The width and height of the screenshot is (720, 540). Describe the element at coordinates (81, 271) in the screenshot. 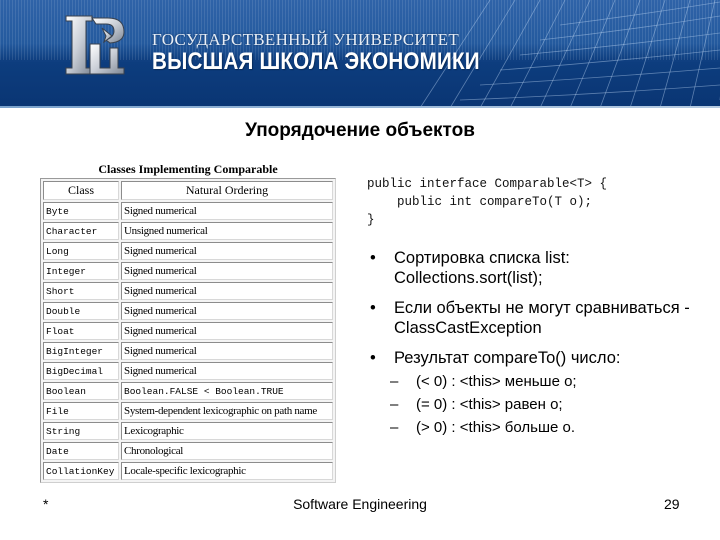

I see `class-cell: Integer` at that location.